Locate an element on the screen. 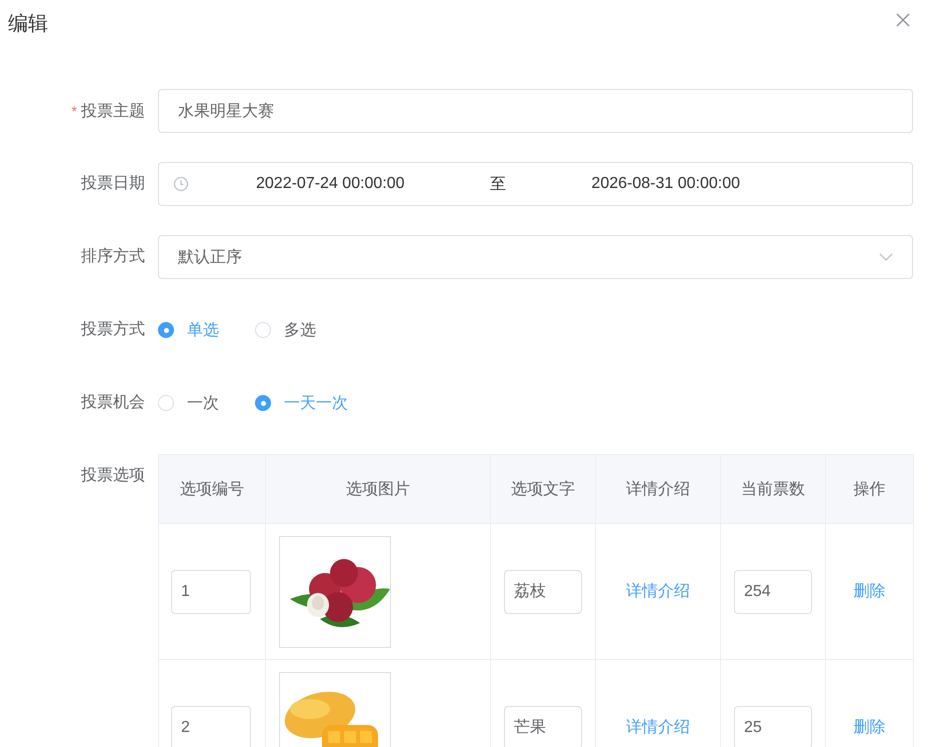  field-label: 投票选项 is located at coordinates (113, 475).